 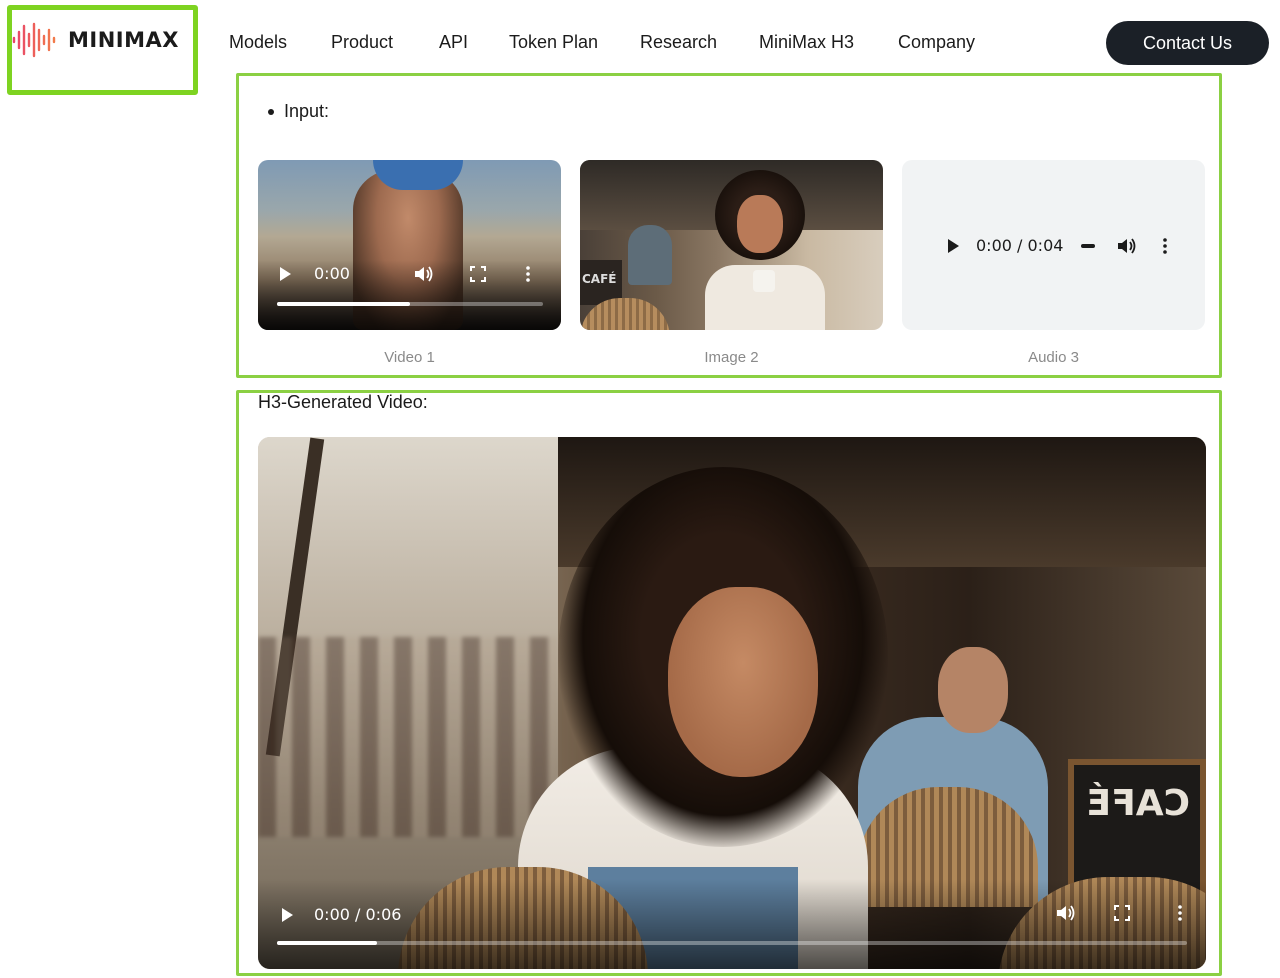 What do you see at coordinates (362, 42) in the screenshot?
I see `nav-item-product: Product` at bounding box center [362, 42].